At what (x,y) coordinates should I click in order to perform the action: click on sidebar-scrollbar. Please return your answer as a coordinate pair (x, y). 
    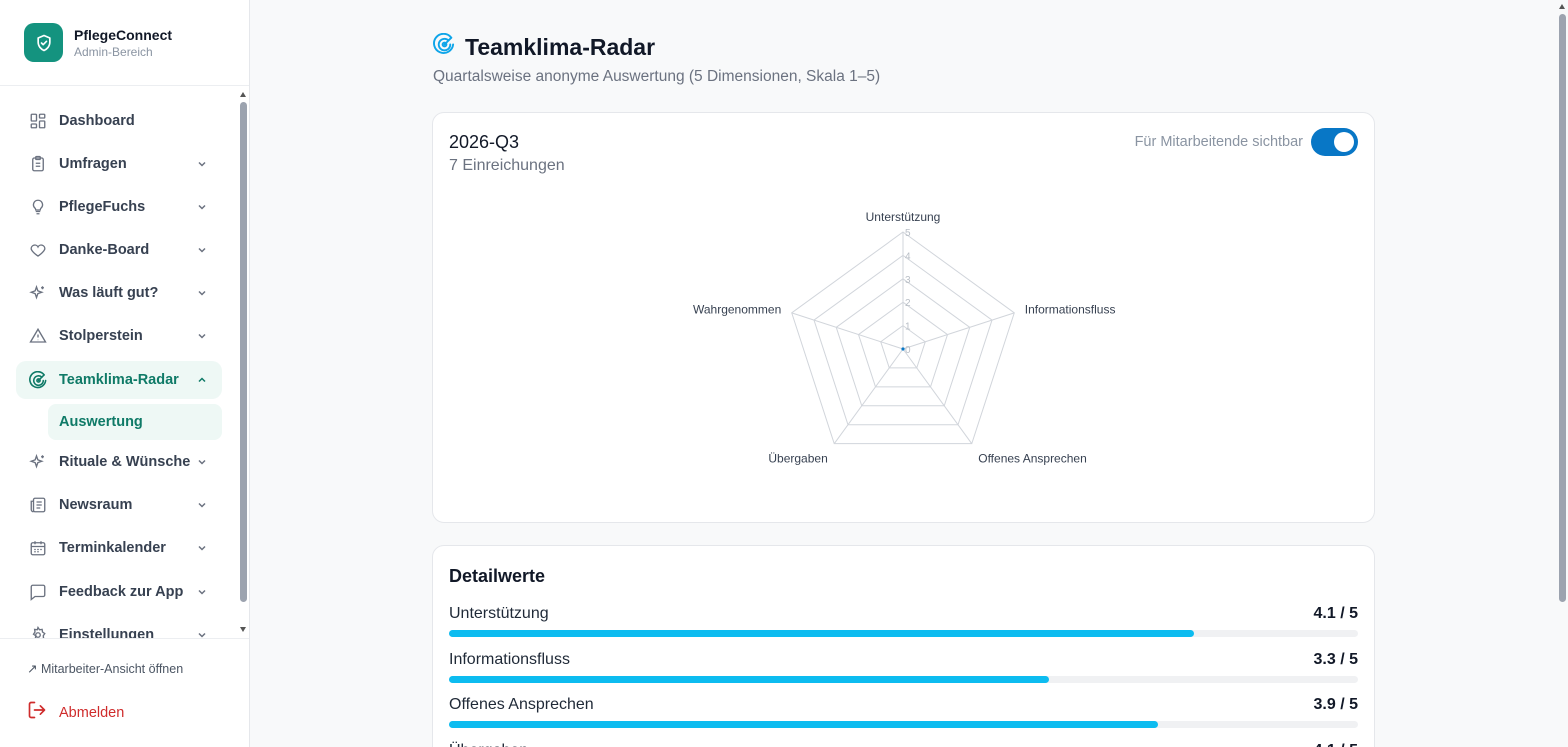
    Looking at the image, I should click on (243, 365).